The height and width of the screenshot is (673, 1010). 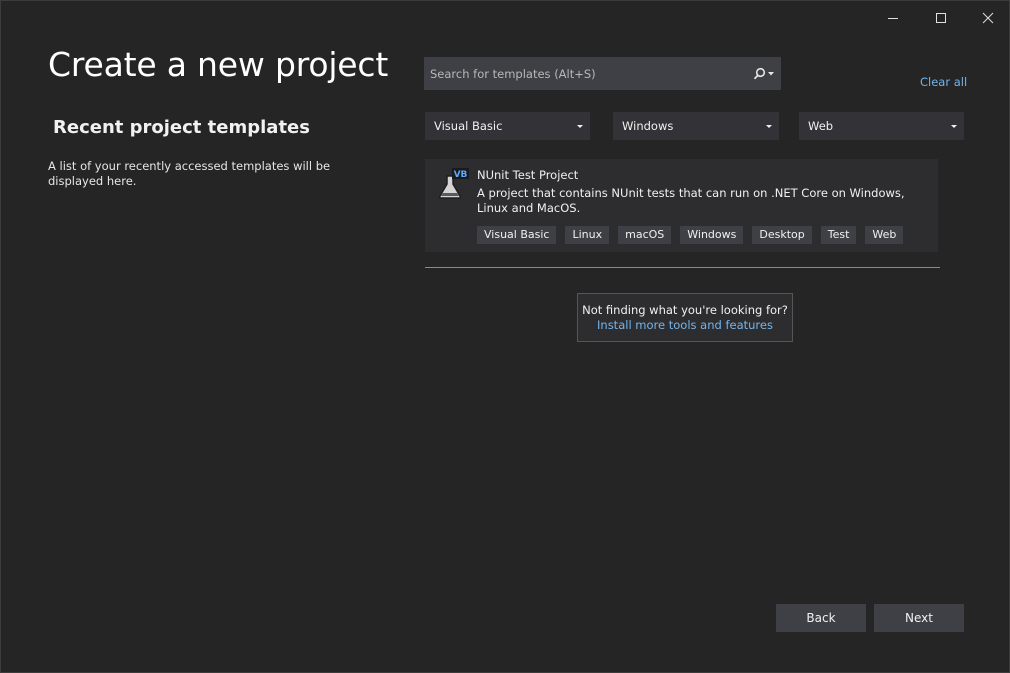 What do you see at coordinates (528, 175) in the screenshot?
I see `template-name: NUnit Test Project` at bounding box center [528, 175].